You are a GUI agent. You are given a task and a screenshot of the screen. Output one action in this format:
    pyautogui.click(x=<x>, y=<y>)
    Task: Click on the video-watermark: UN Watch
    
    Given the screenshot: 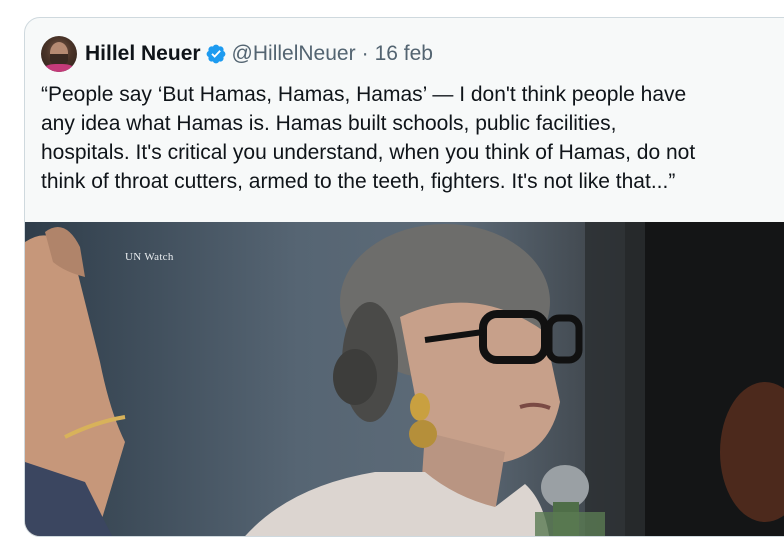 What is the action you would take?
    pyautogui.click(x=149, y=257)
    